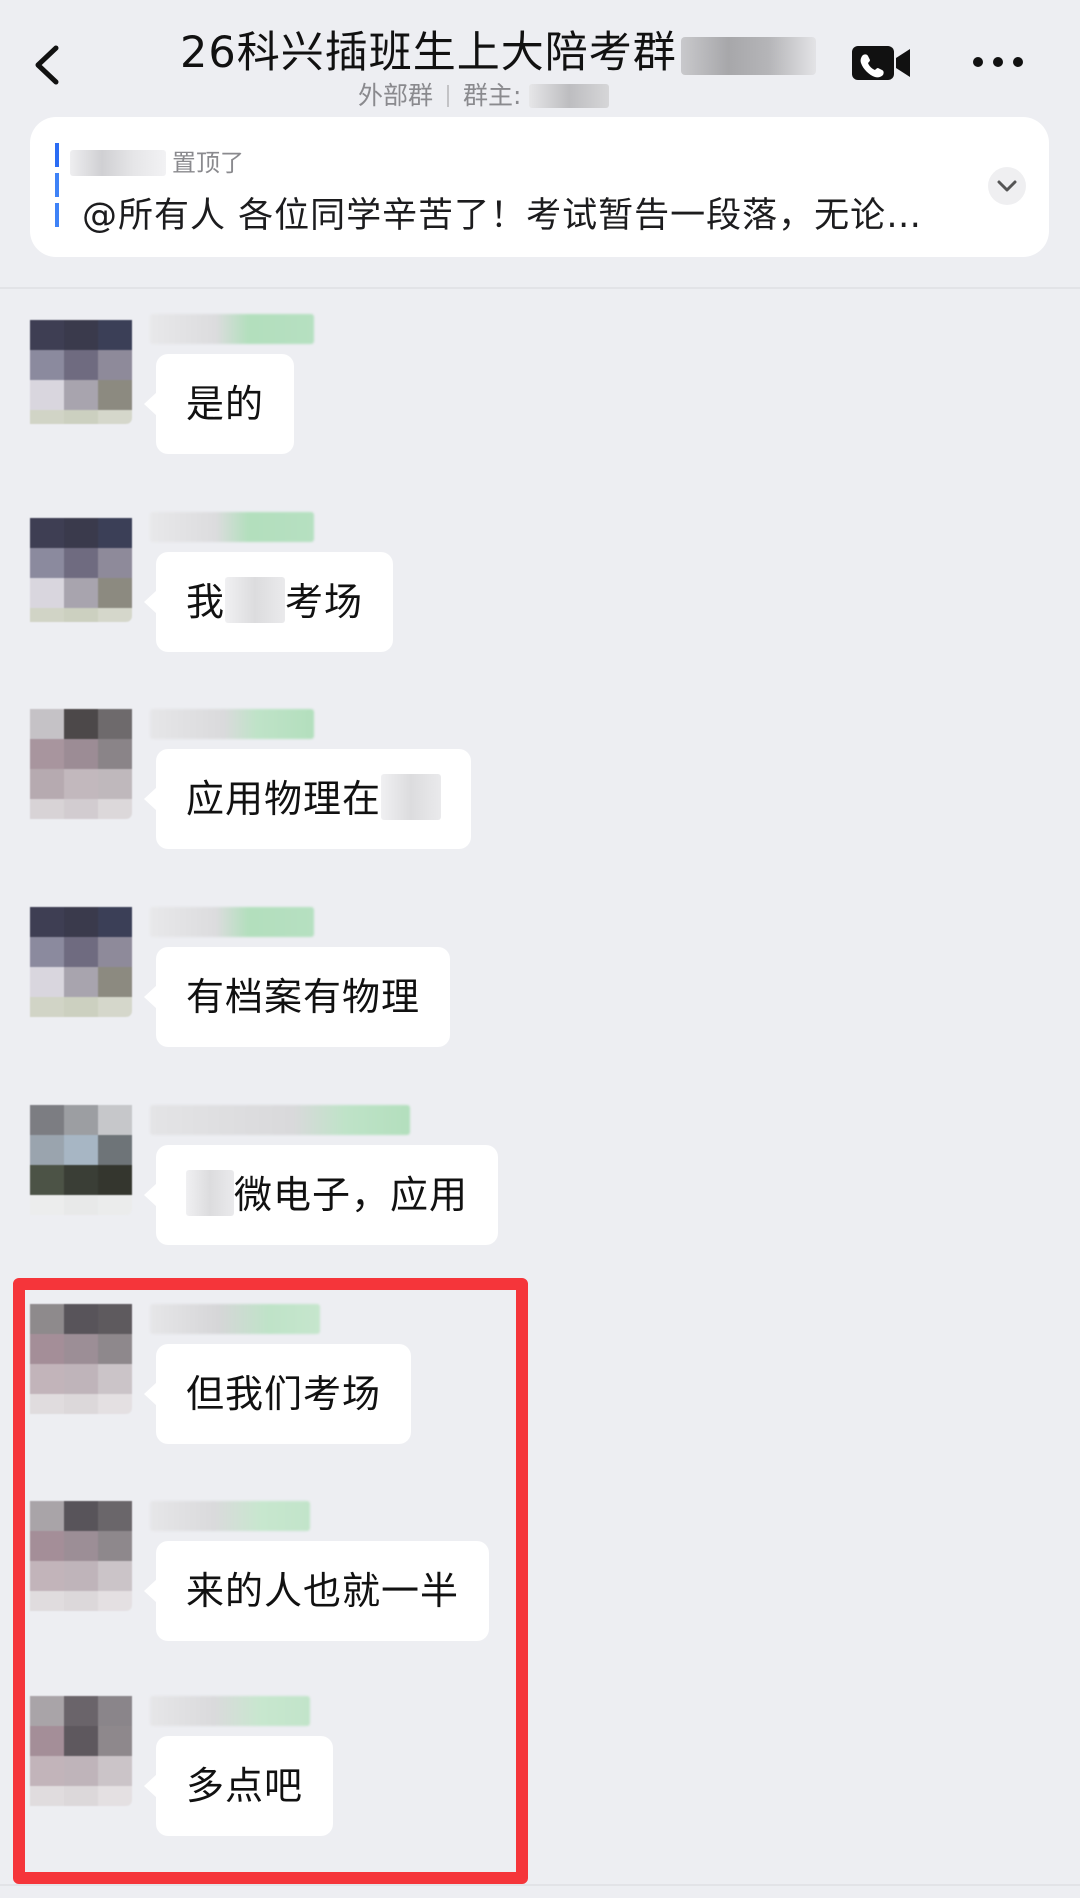 The width and height of the screenshot is (1080, 1898). Describe the element at coordinates (540, 580) in the screenshot. I see `message-item: 我 考场` at that location.